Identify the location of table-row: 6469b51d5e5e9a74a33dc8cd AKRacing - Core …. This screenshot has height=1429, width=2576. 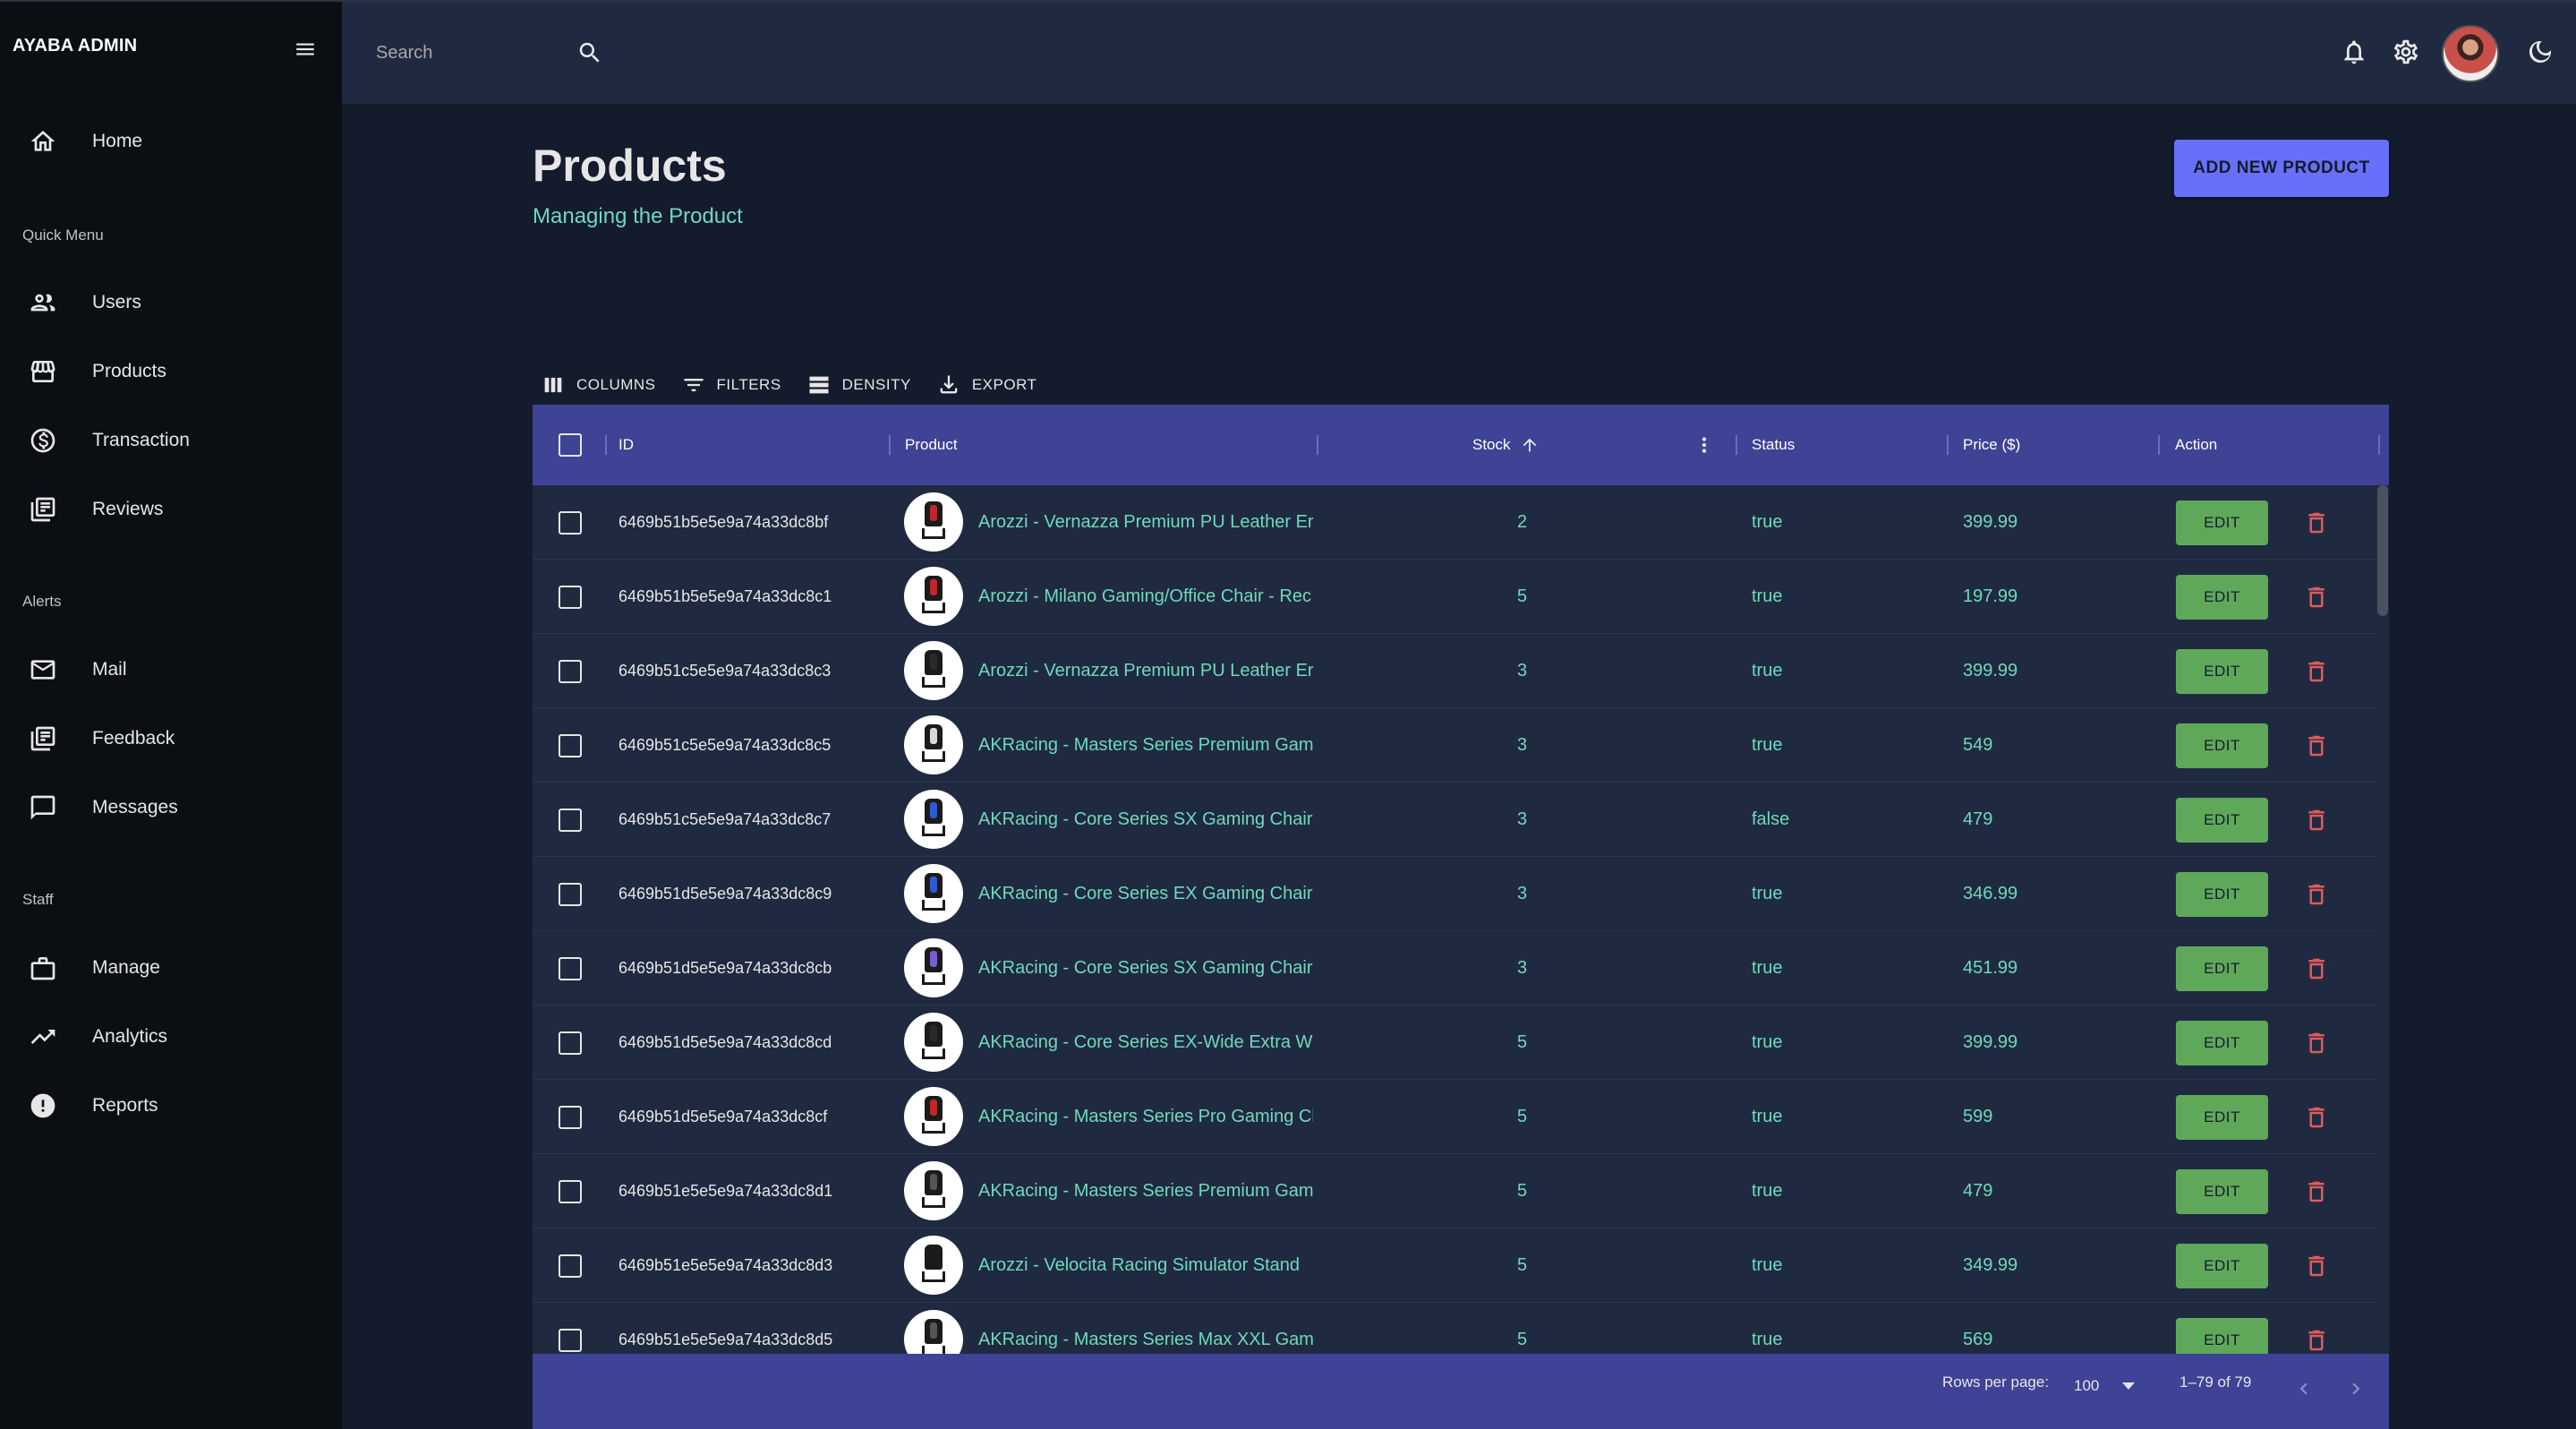
(1461, 1042).